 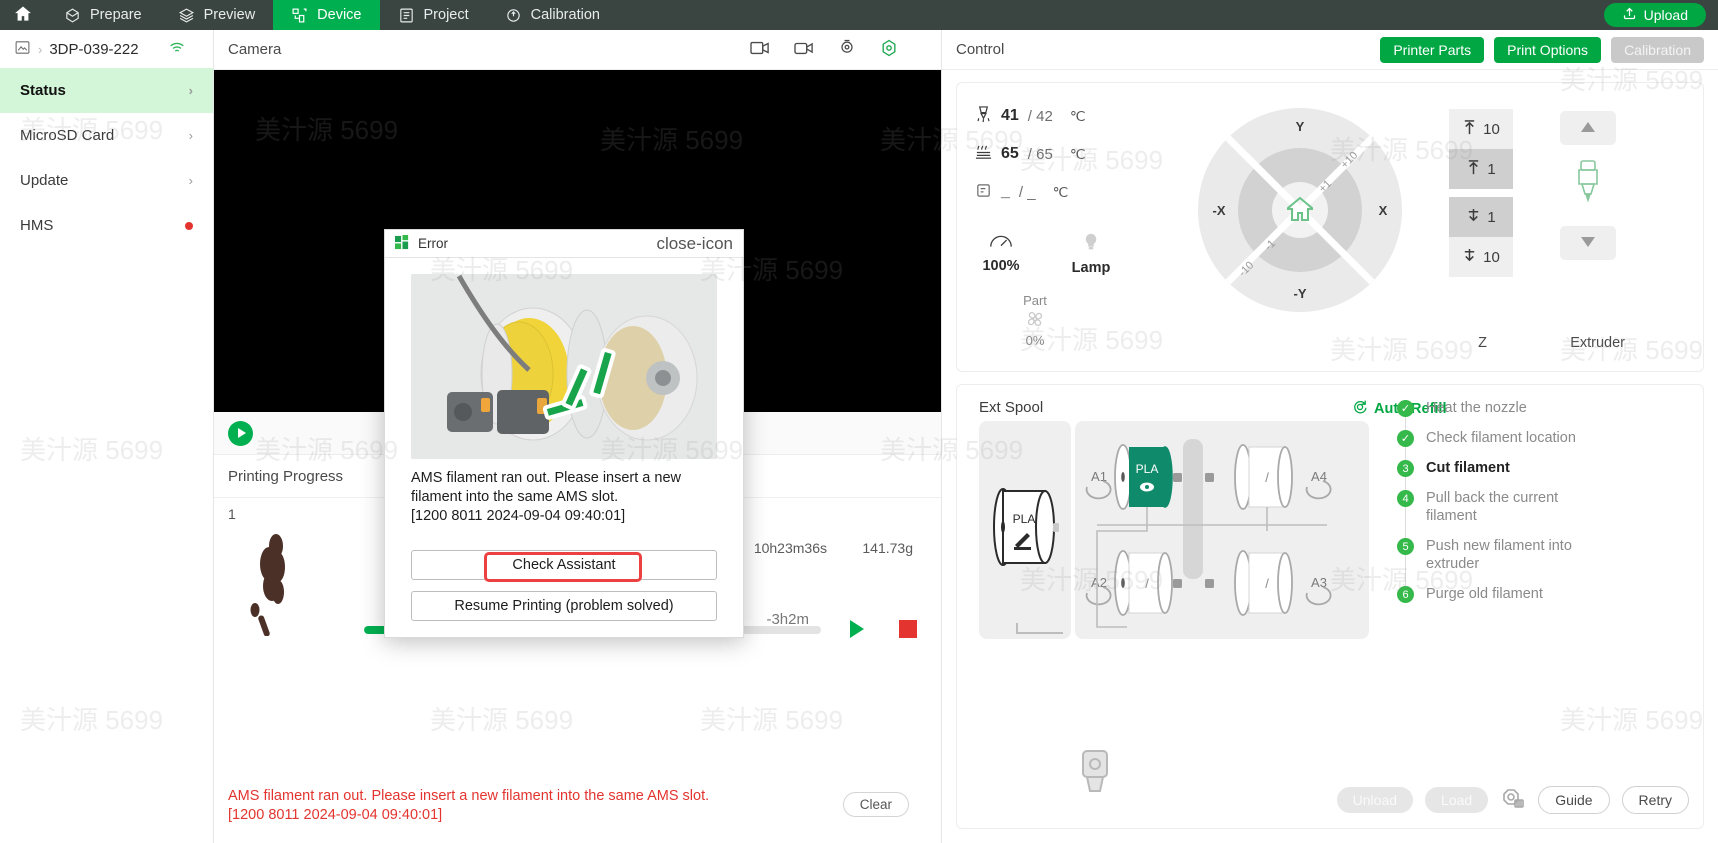 I want to click on sidebar-item-update: Update ›, so click(x=106, y=180).